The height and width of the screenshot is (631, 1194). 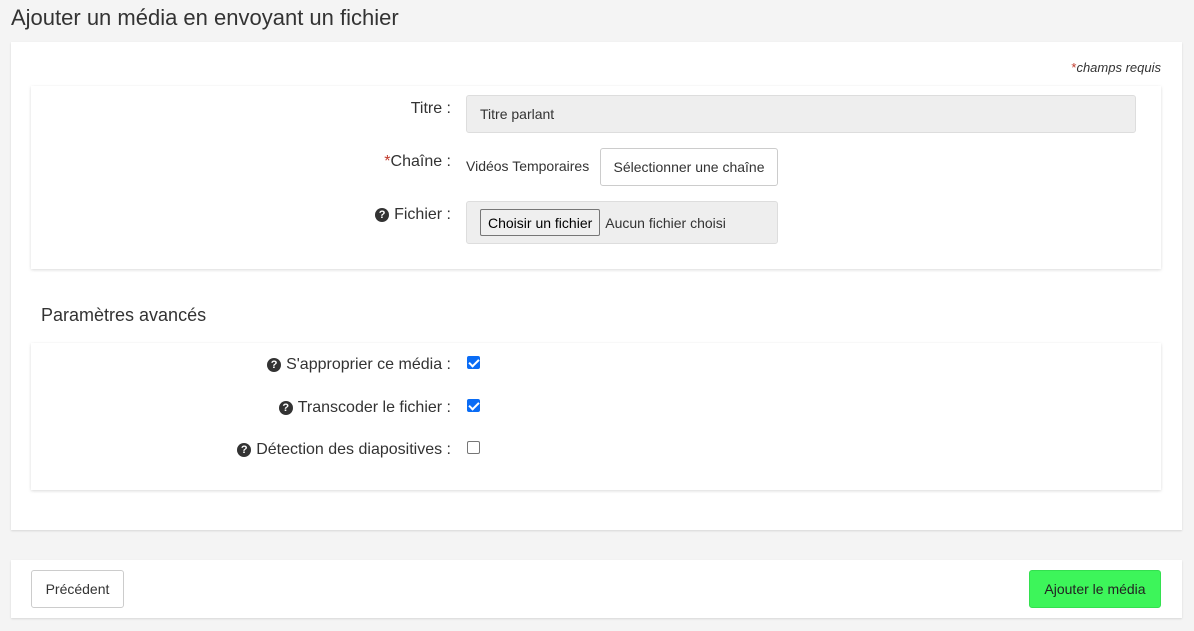 I want to click on file-label-text: Fichier :, so click(x=422, y=214).